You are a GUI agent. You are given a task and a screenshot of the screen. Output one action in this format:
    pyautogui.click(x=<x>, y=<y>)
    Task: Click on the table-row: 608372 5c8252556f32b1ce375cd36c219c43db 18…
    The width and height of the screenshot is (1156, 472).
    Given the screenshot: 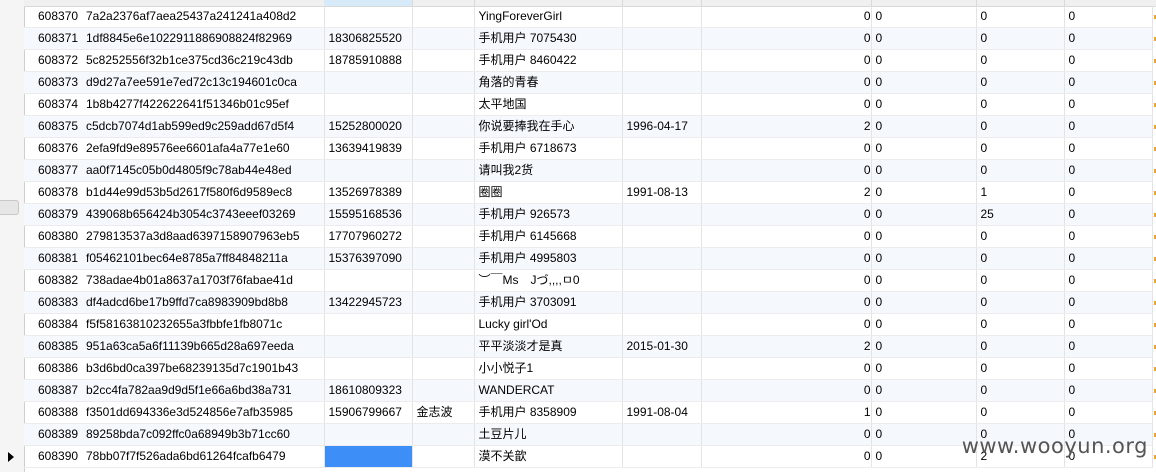 What is the action you would take?
    pyautogui.click(x=588, y=60)
    